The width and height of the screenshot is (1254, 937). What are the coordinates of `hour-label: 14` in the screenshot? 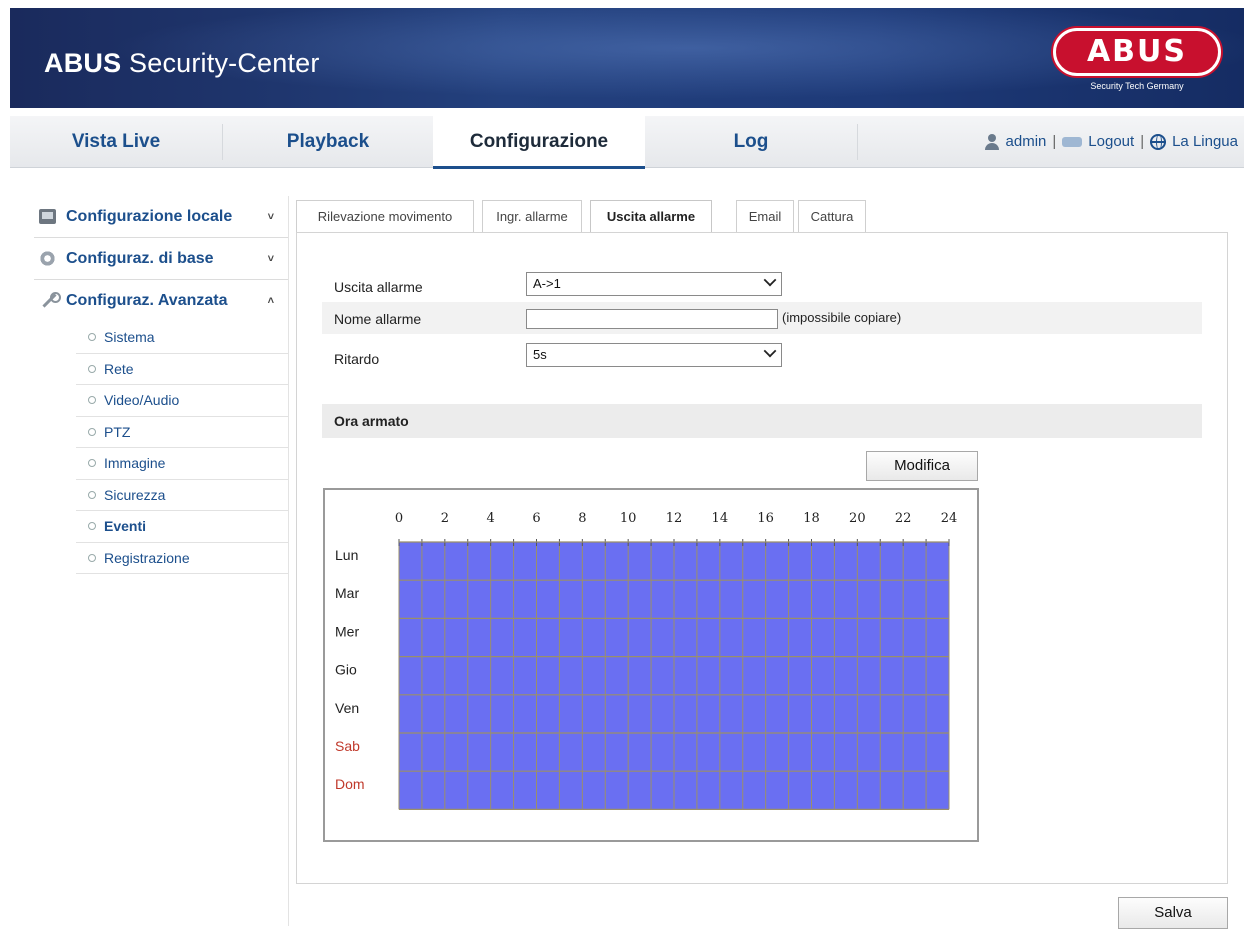 It's located at (720, 518).